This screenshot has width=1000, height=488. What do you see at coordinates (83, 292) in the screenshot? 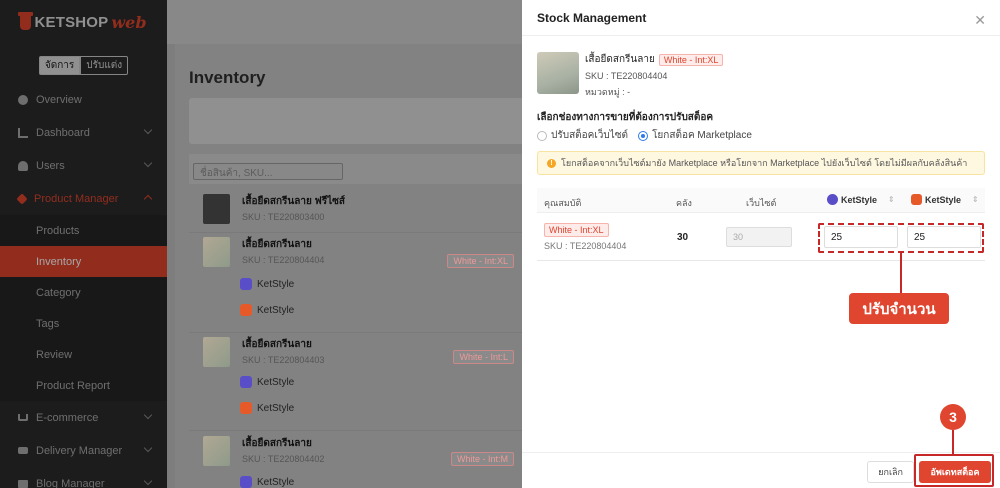
I see `sidebar-subitem-category: Category` at bounding box center [83, 292].